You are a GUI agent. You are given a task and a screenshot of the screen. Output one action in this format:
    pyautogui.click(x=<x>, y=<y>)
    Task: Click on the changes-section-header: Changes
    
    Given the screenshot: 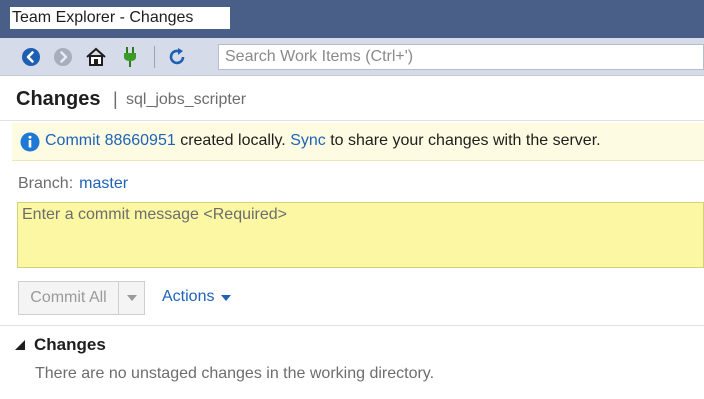 What is the action you would take?
    pyautogui.click(x=60, y=345)
    